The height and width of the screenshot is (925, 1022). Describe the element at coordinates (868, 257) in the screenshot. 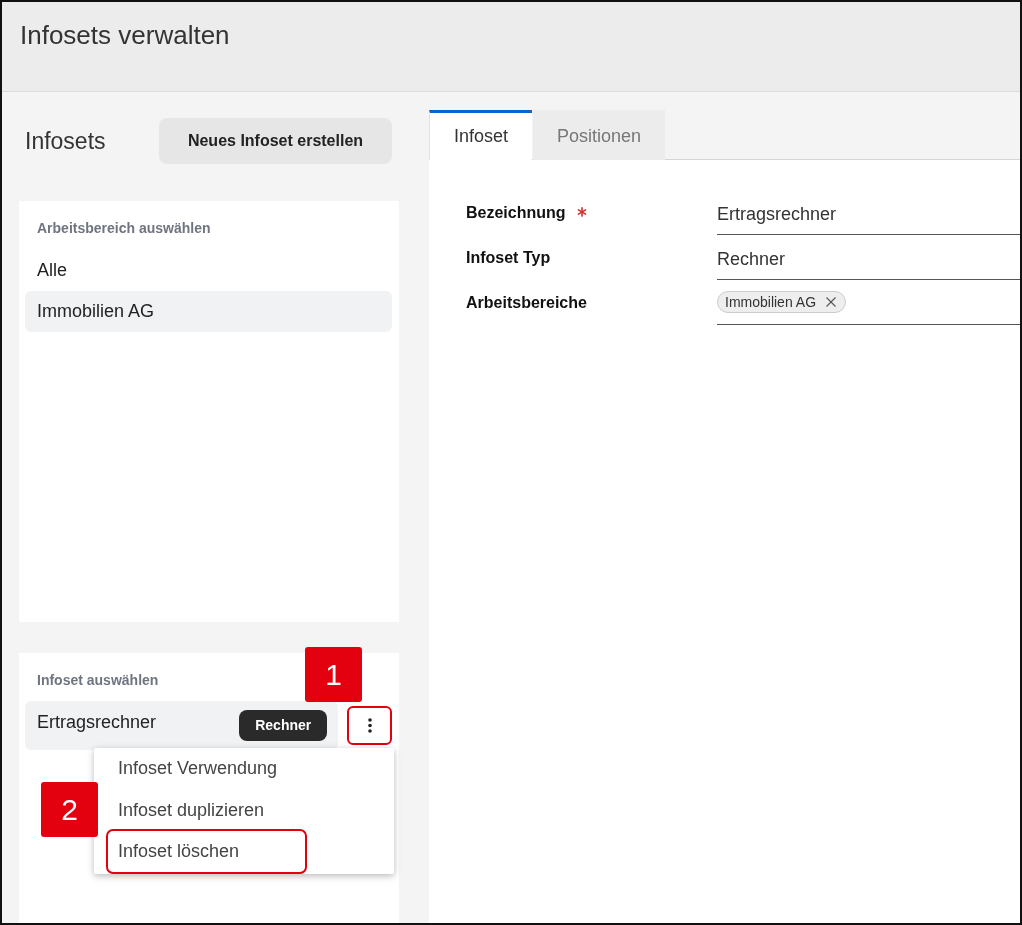

I see `input-field: Rechner` at that location.